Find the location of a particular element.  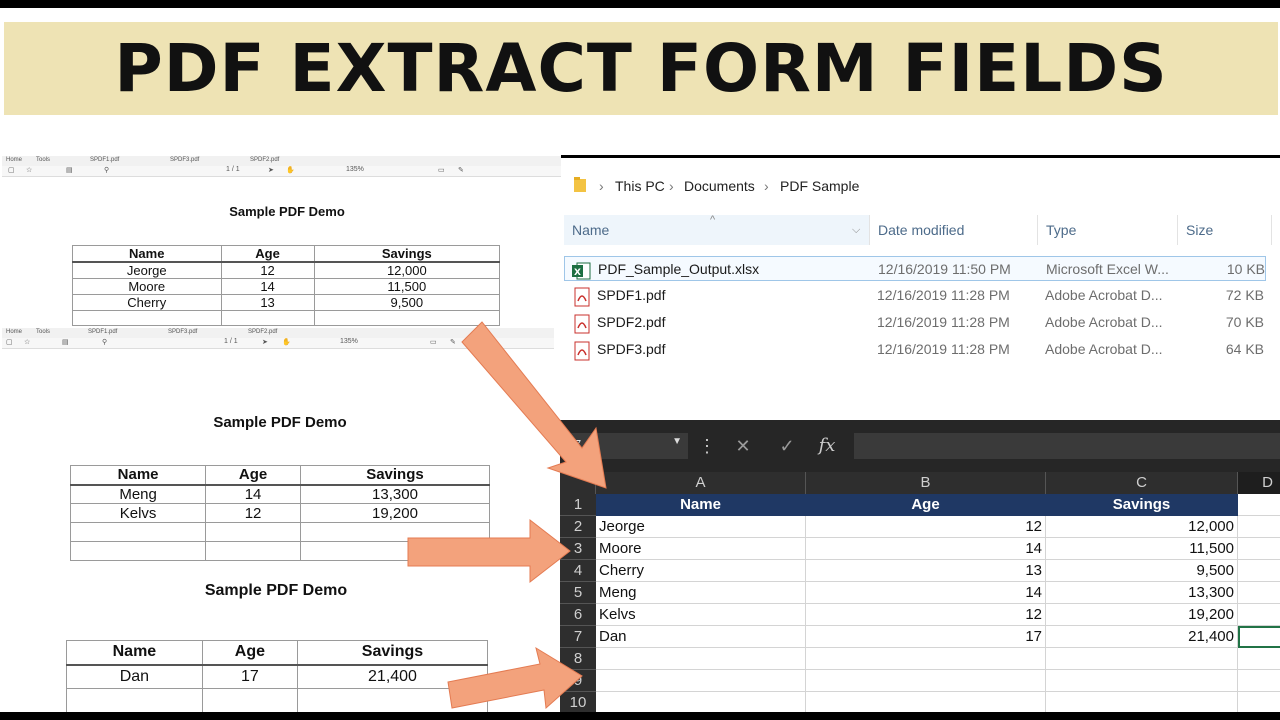

more-options-icon: ⋮ is located at coordinates (707, 446).